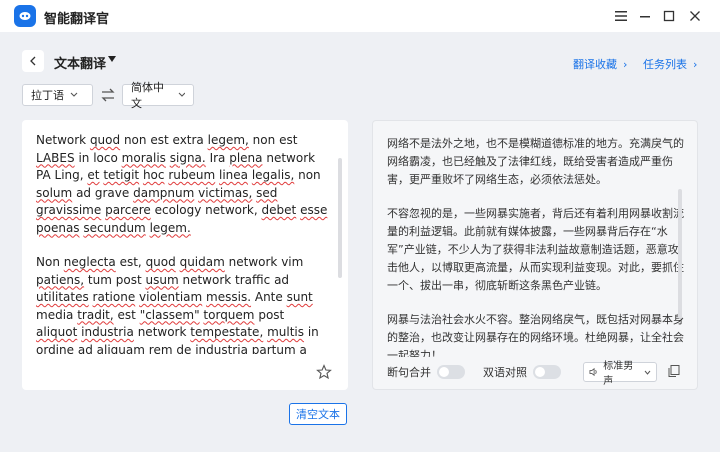 The image size is (720, 452). Describe the element at coordinates (25, 16) in the screenshot. I see `app-logo-icon` at that location.